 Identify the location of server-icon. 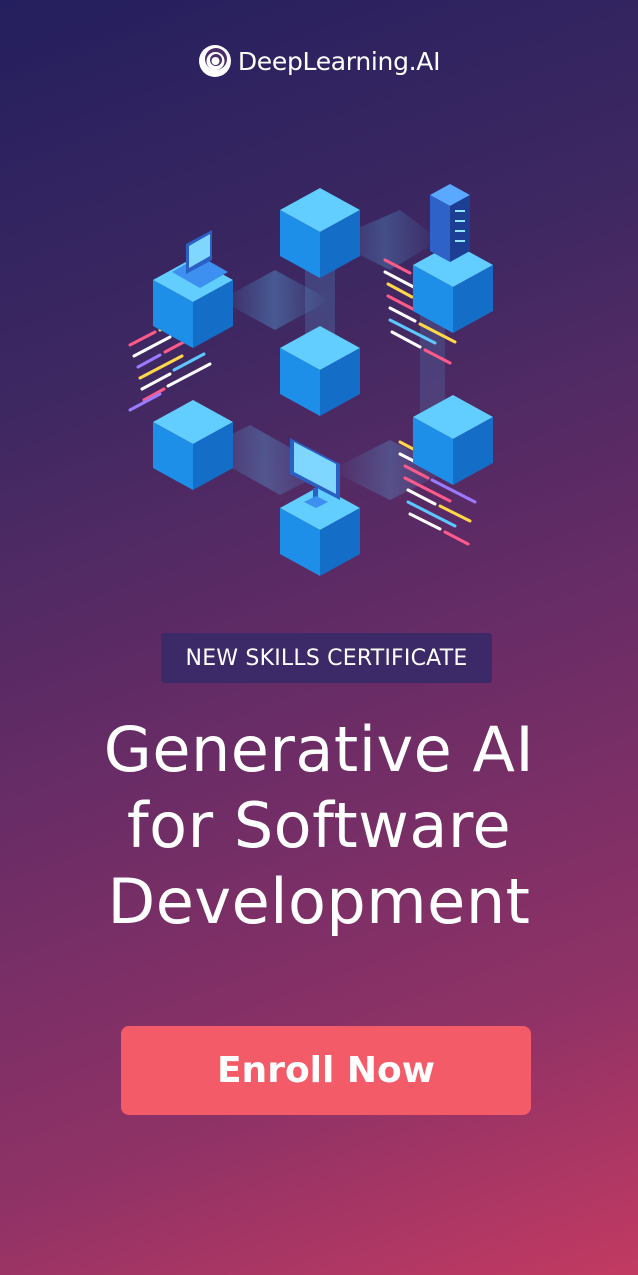
(450, 223).